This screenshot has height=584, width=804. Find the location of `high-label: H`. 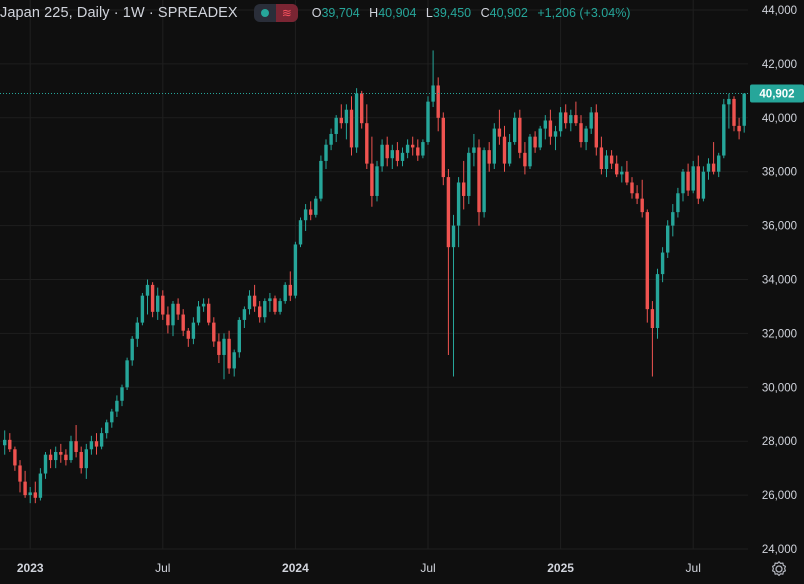

high-label: H is located at coordinates (374, 13).